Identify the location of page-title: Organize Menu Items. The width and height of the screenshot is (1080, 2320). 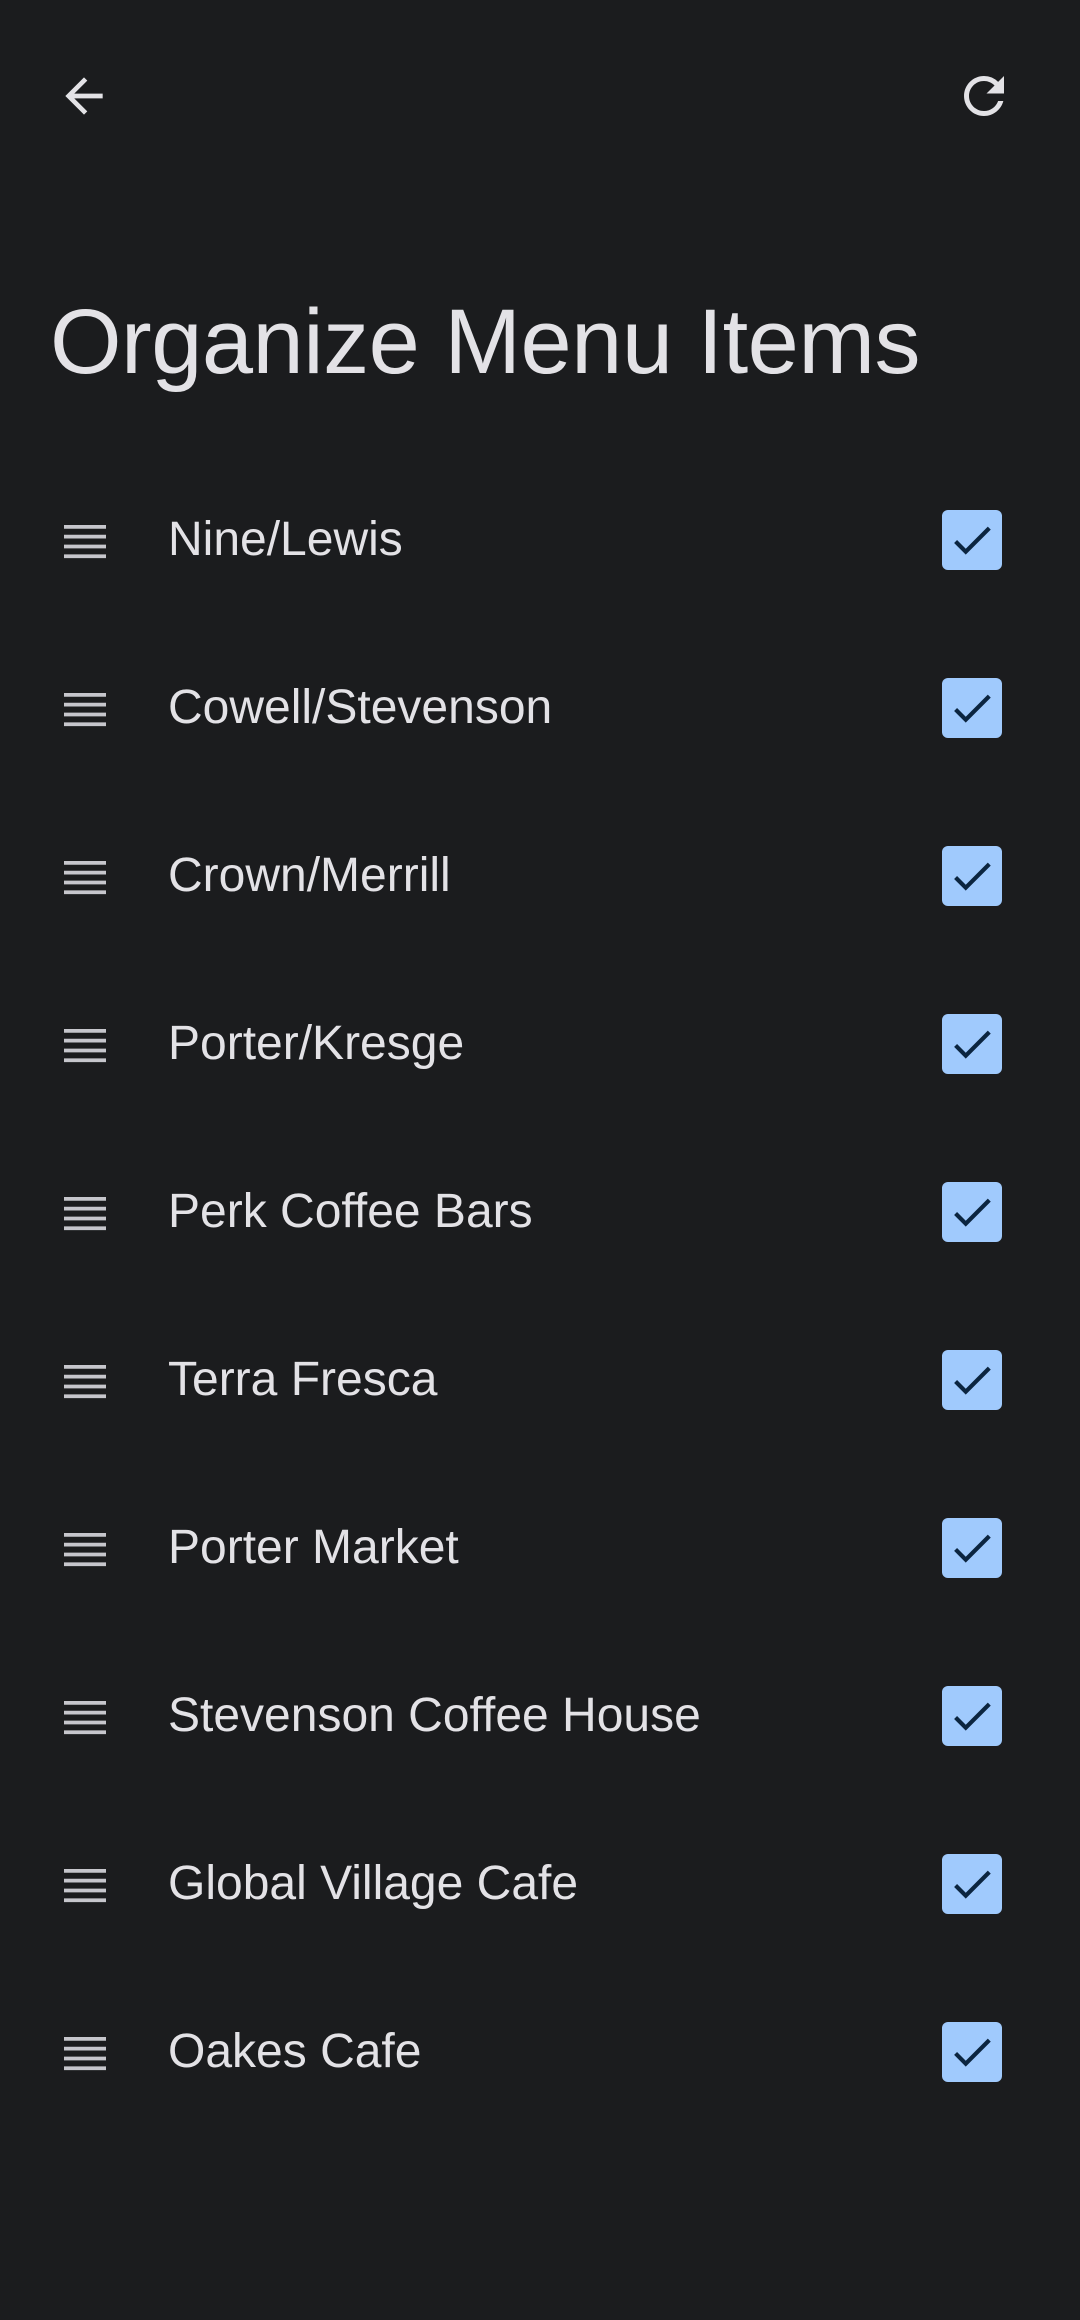
(485, 342).